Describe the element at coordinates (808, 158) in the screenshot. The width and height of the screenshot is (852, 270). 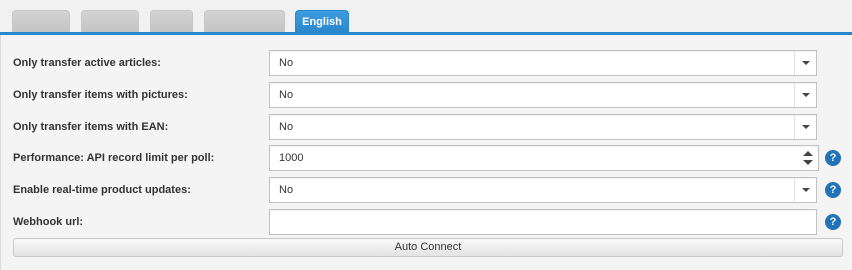
I see `stepper-arrows` at that location.